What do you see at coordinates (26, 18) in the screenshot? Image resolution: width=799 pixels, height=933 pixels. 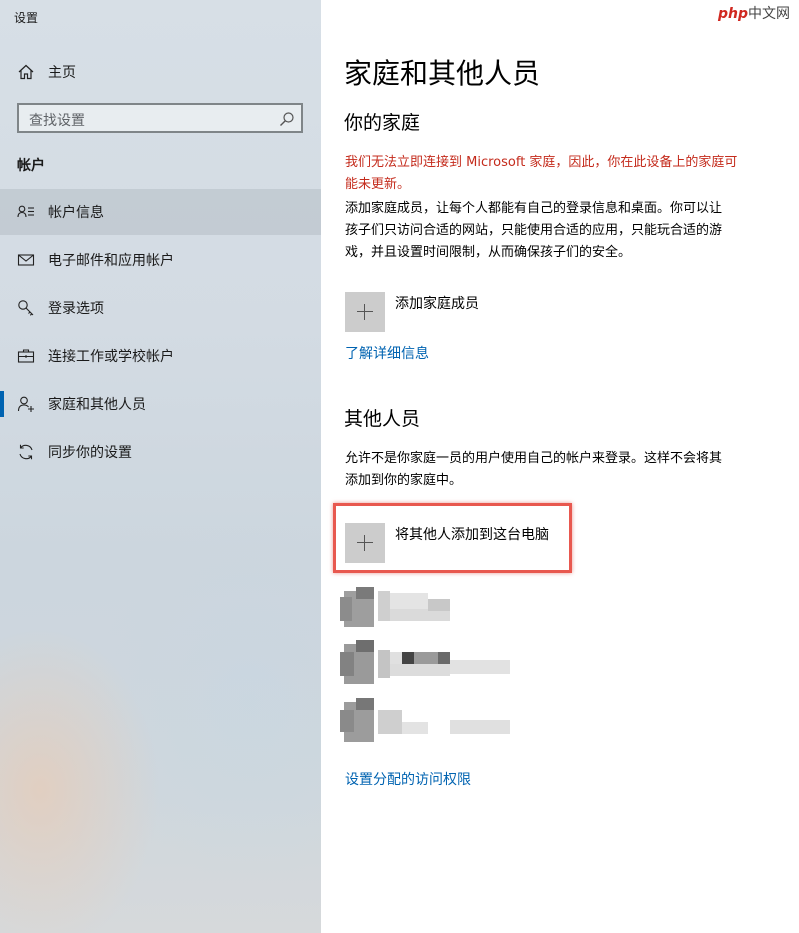 I see `window-title: 设置` at bounding box center [26, 18].